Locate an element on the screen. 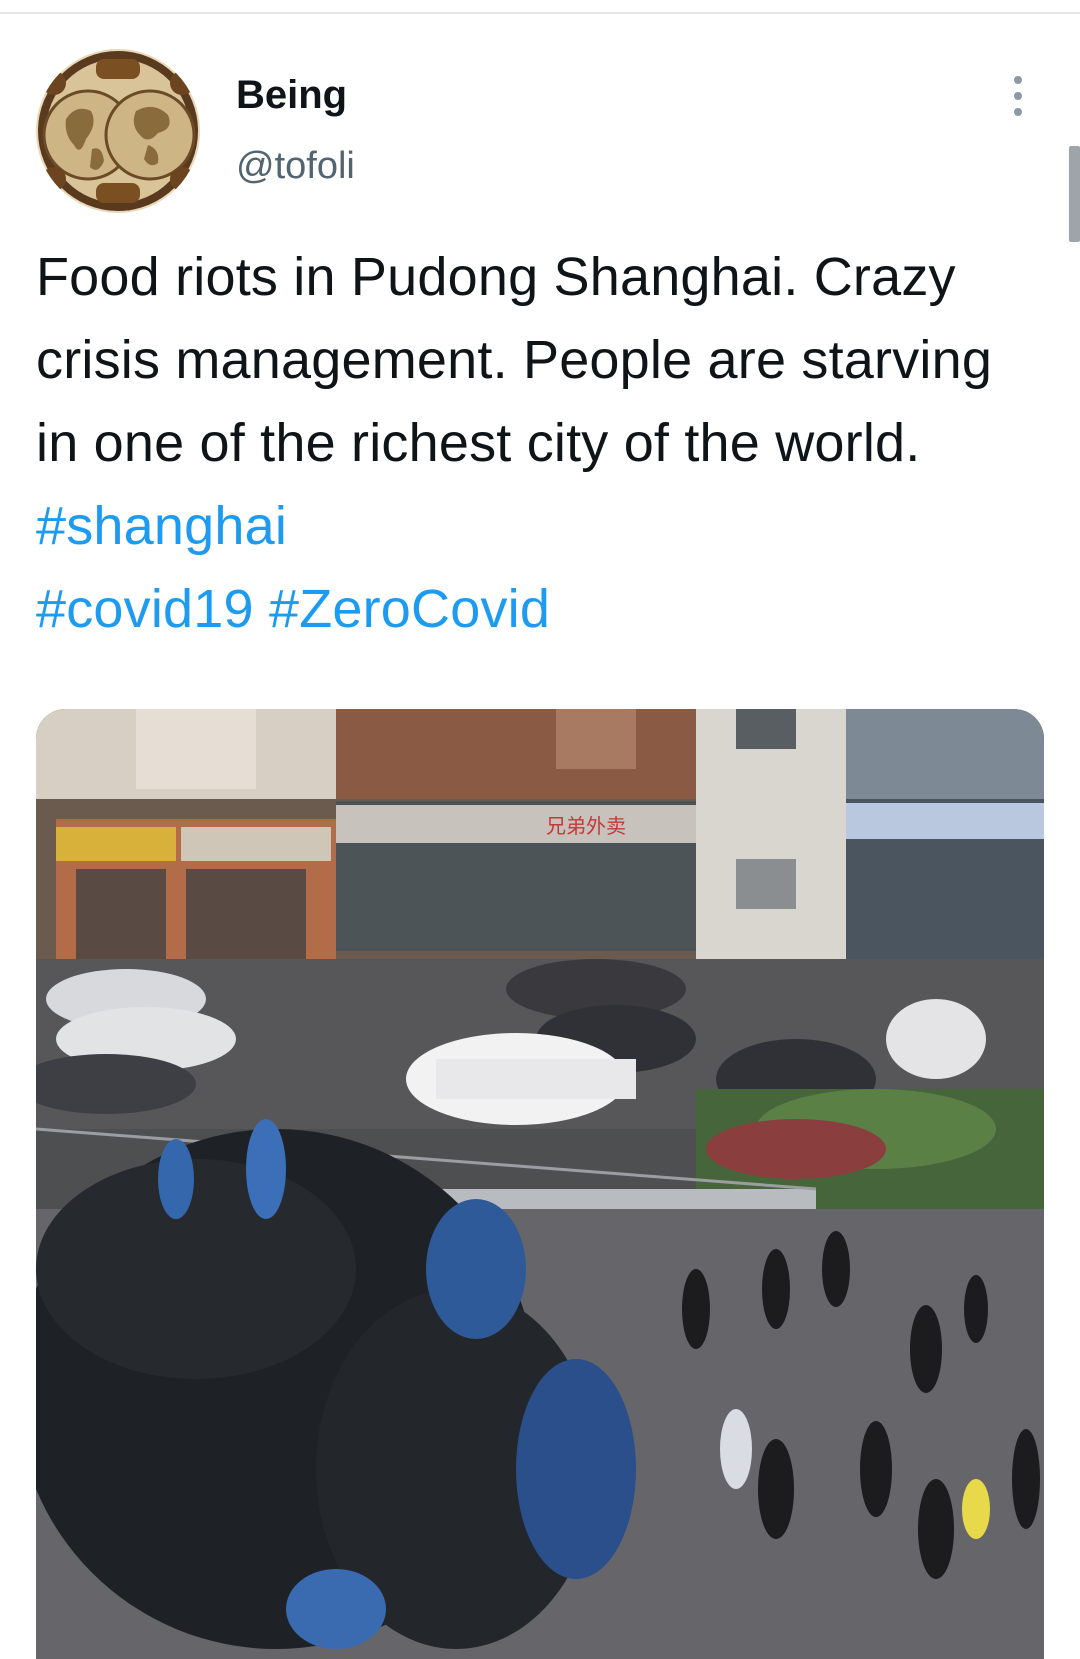 This screenshot has width=1080, height=1659. avatar-image is located at coordinates (118, 131).